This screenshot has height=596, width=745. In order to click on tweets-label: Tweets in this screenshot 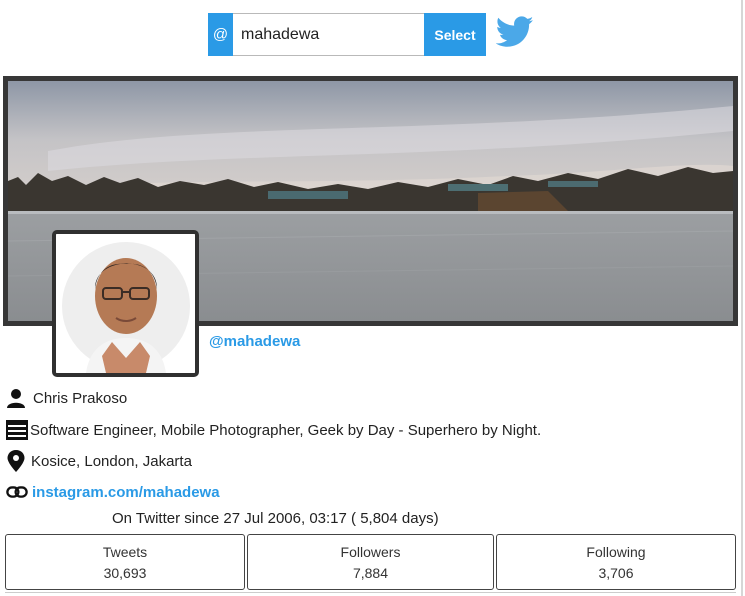, I will do `click(125, 552)`.